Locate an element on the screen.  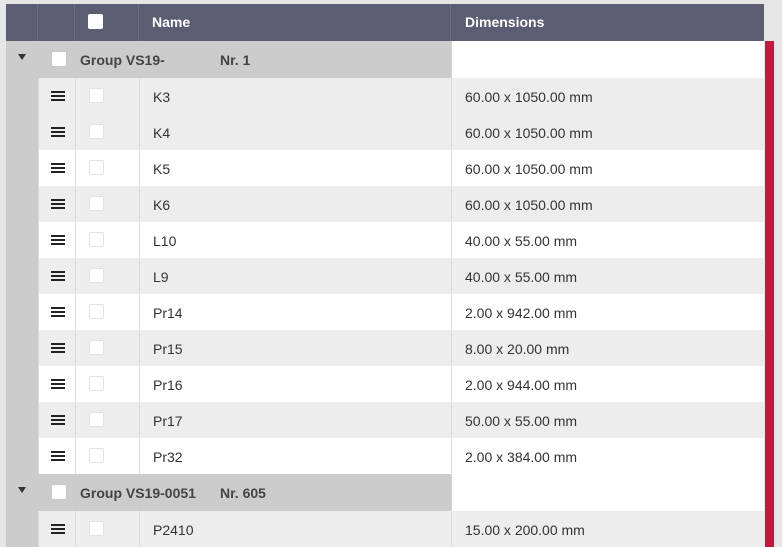
row-name: Pr15 is located at coordinates (168, 349).